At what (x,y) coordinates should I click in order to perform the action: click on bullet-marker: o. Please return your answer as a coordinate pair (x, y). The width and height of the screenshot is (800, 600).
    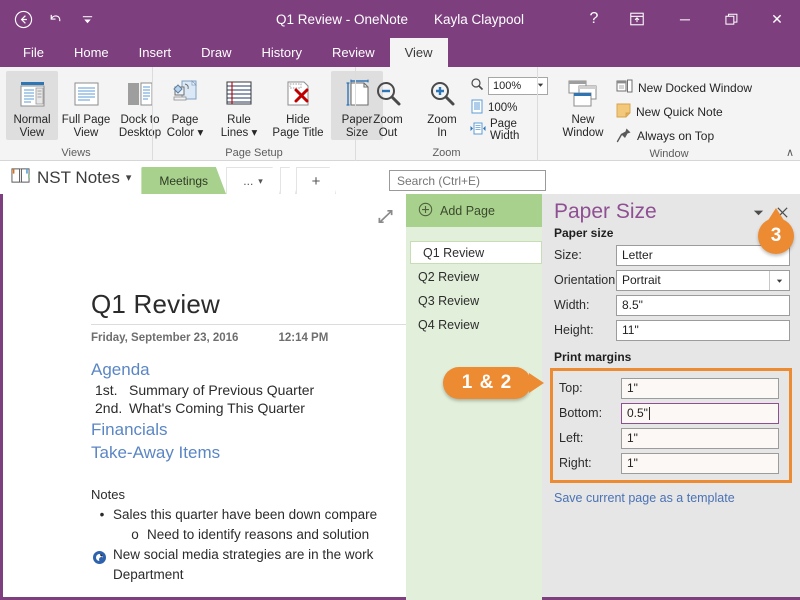
    Looking at the image, I should click on (135, 534).